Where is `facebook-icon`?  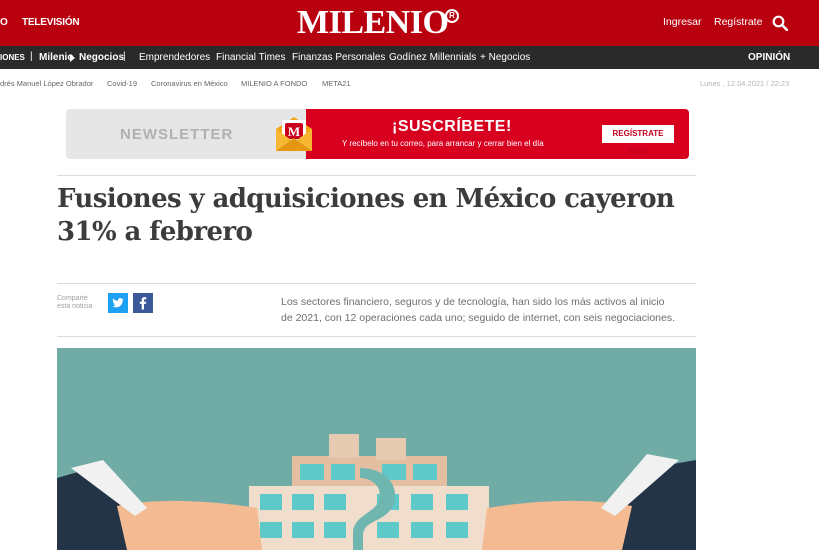 facebook-icon is located at coordinates (143, 303).